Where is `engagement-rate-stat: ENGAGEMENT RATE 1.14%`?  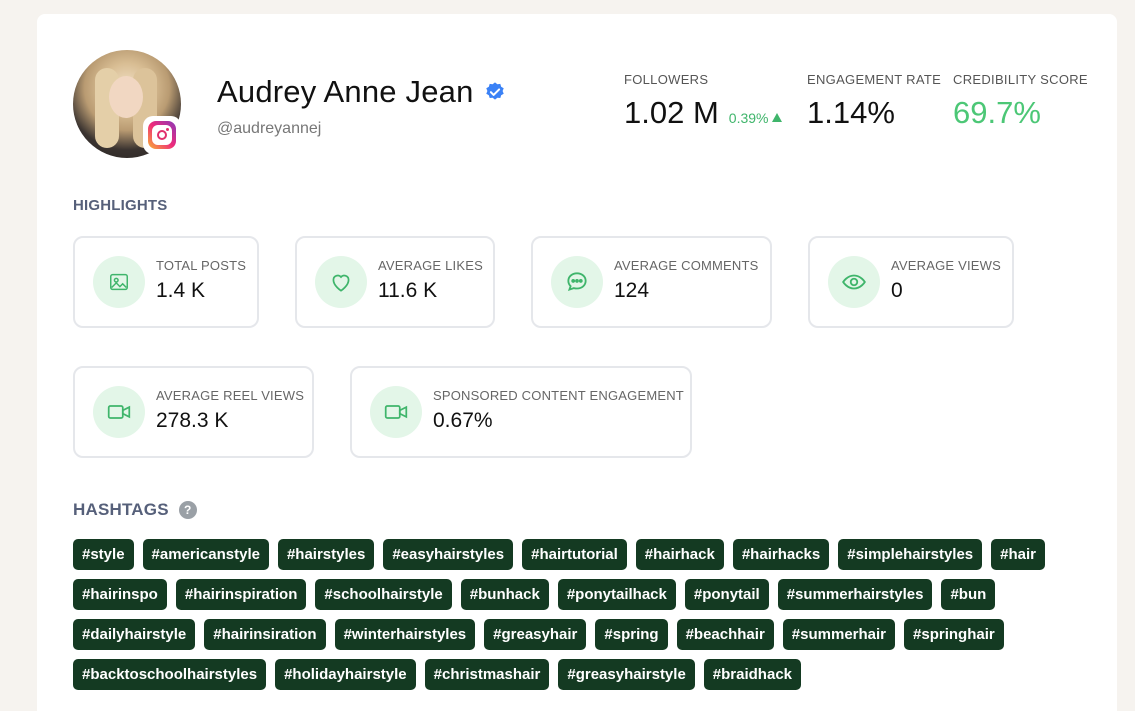
engagement-rate-stat: ENGAGEMENT RATE 1.14% is located at coordinates (874, 101).